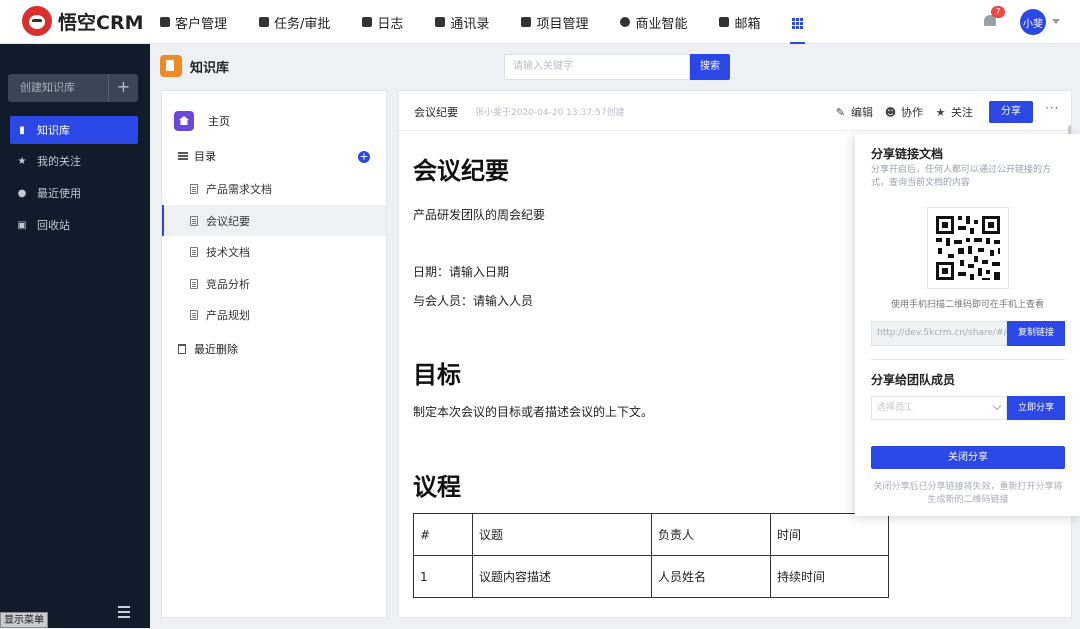  I want to click on share-link-title: 分享链接文档, so click(907, 154).